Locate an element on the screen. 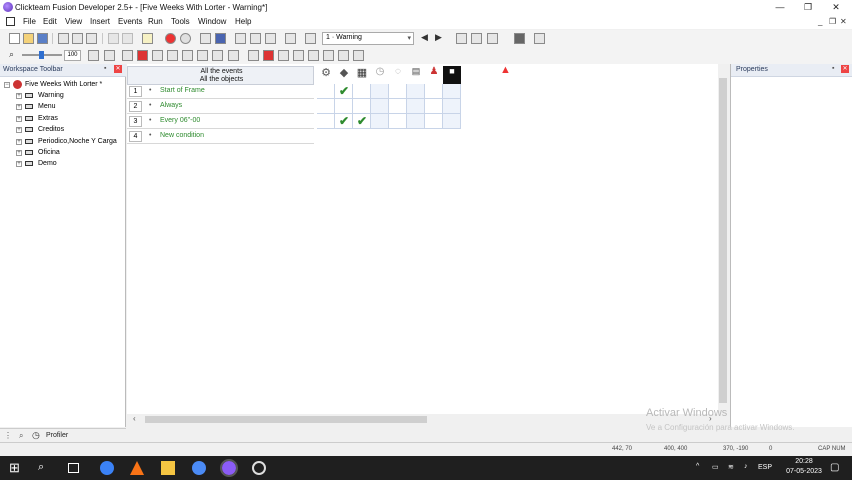  bookmark-icon is located at coordinates (202, 55).